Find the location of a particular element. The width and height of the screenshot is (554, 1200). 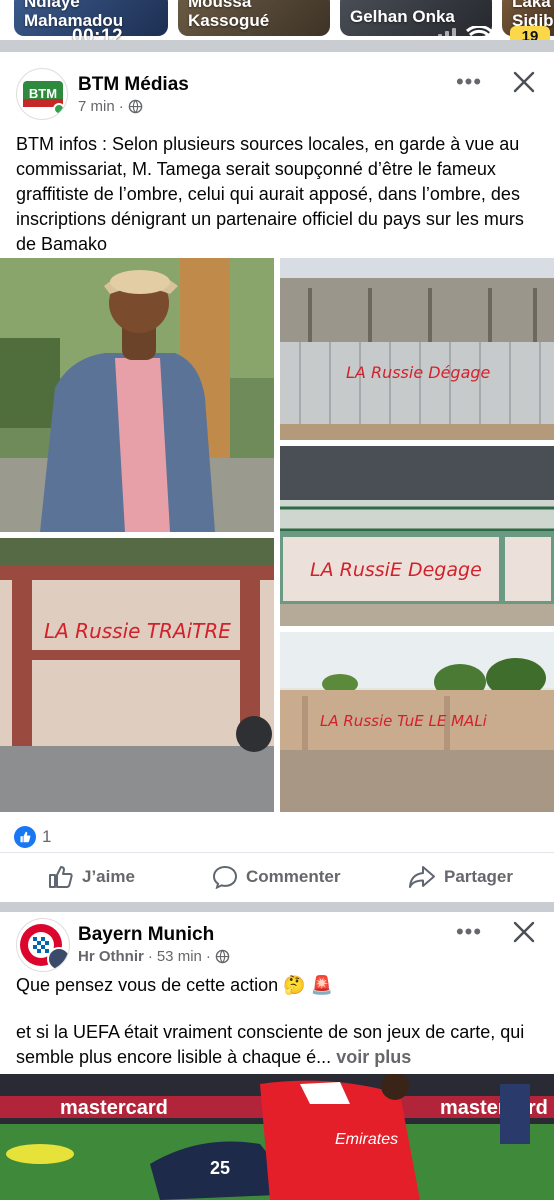

post-meta: 7 min · is located at coordinates (110, 106).